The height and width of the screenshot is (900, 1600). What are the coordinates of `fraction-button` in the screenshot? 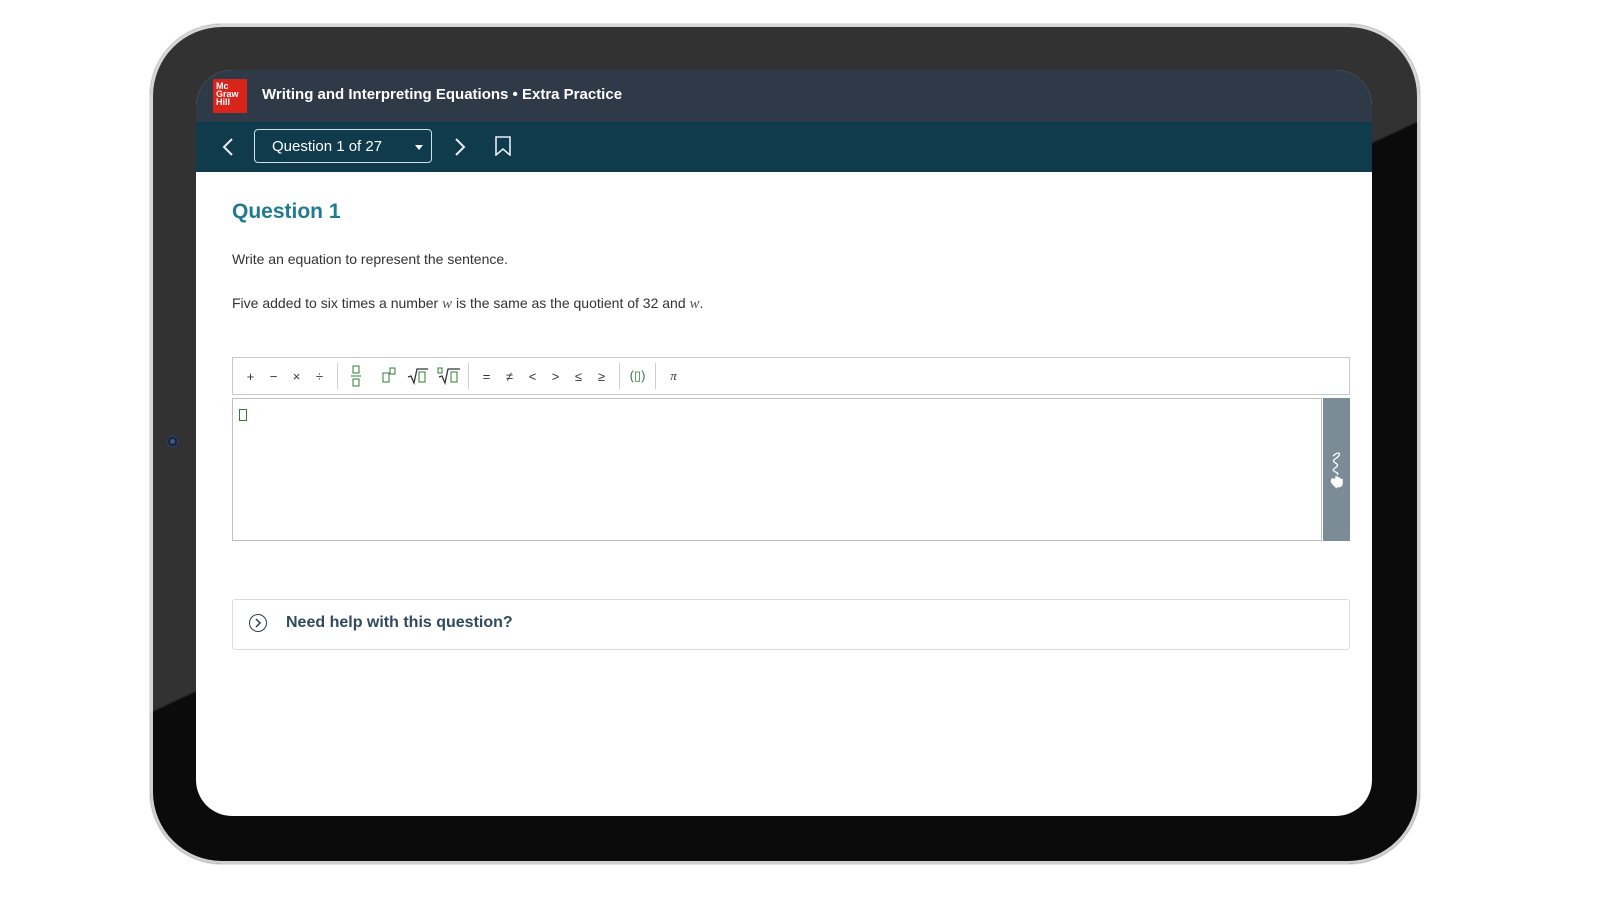 It's located at (355, 376).